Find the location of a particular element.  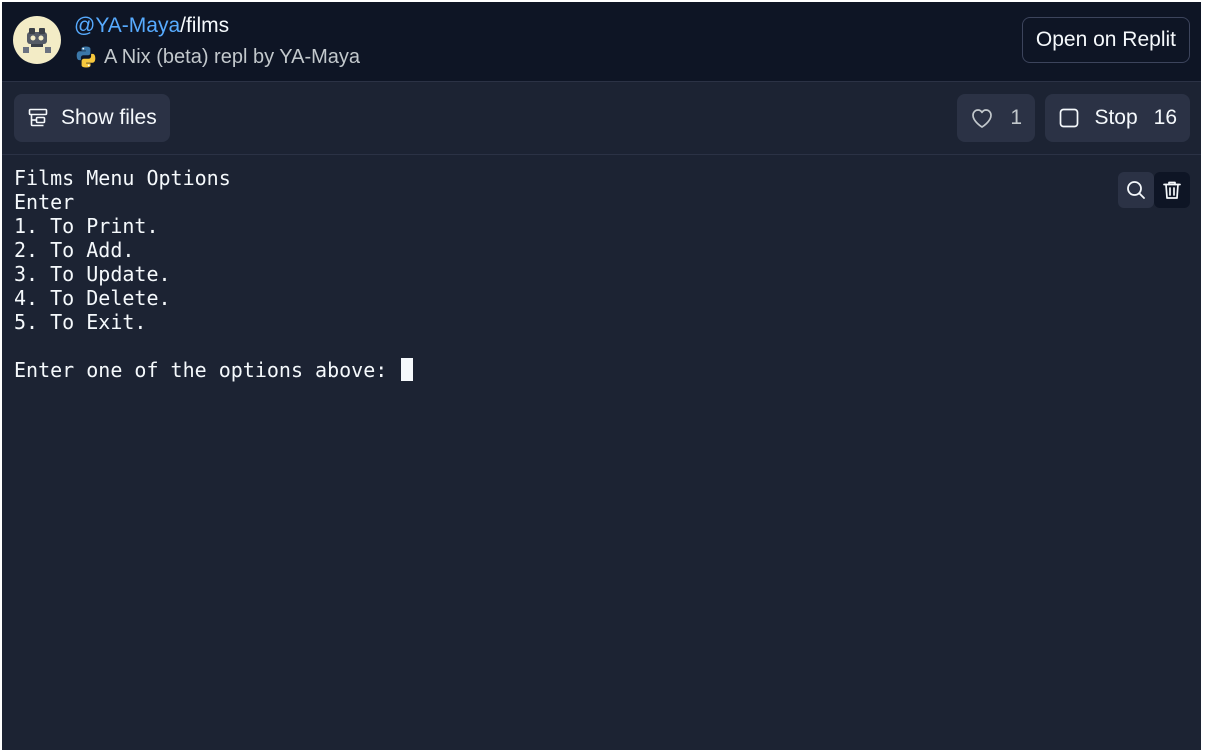

console-line: 3. To Update. is located at coordinates (92, 274).